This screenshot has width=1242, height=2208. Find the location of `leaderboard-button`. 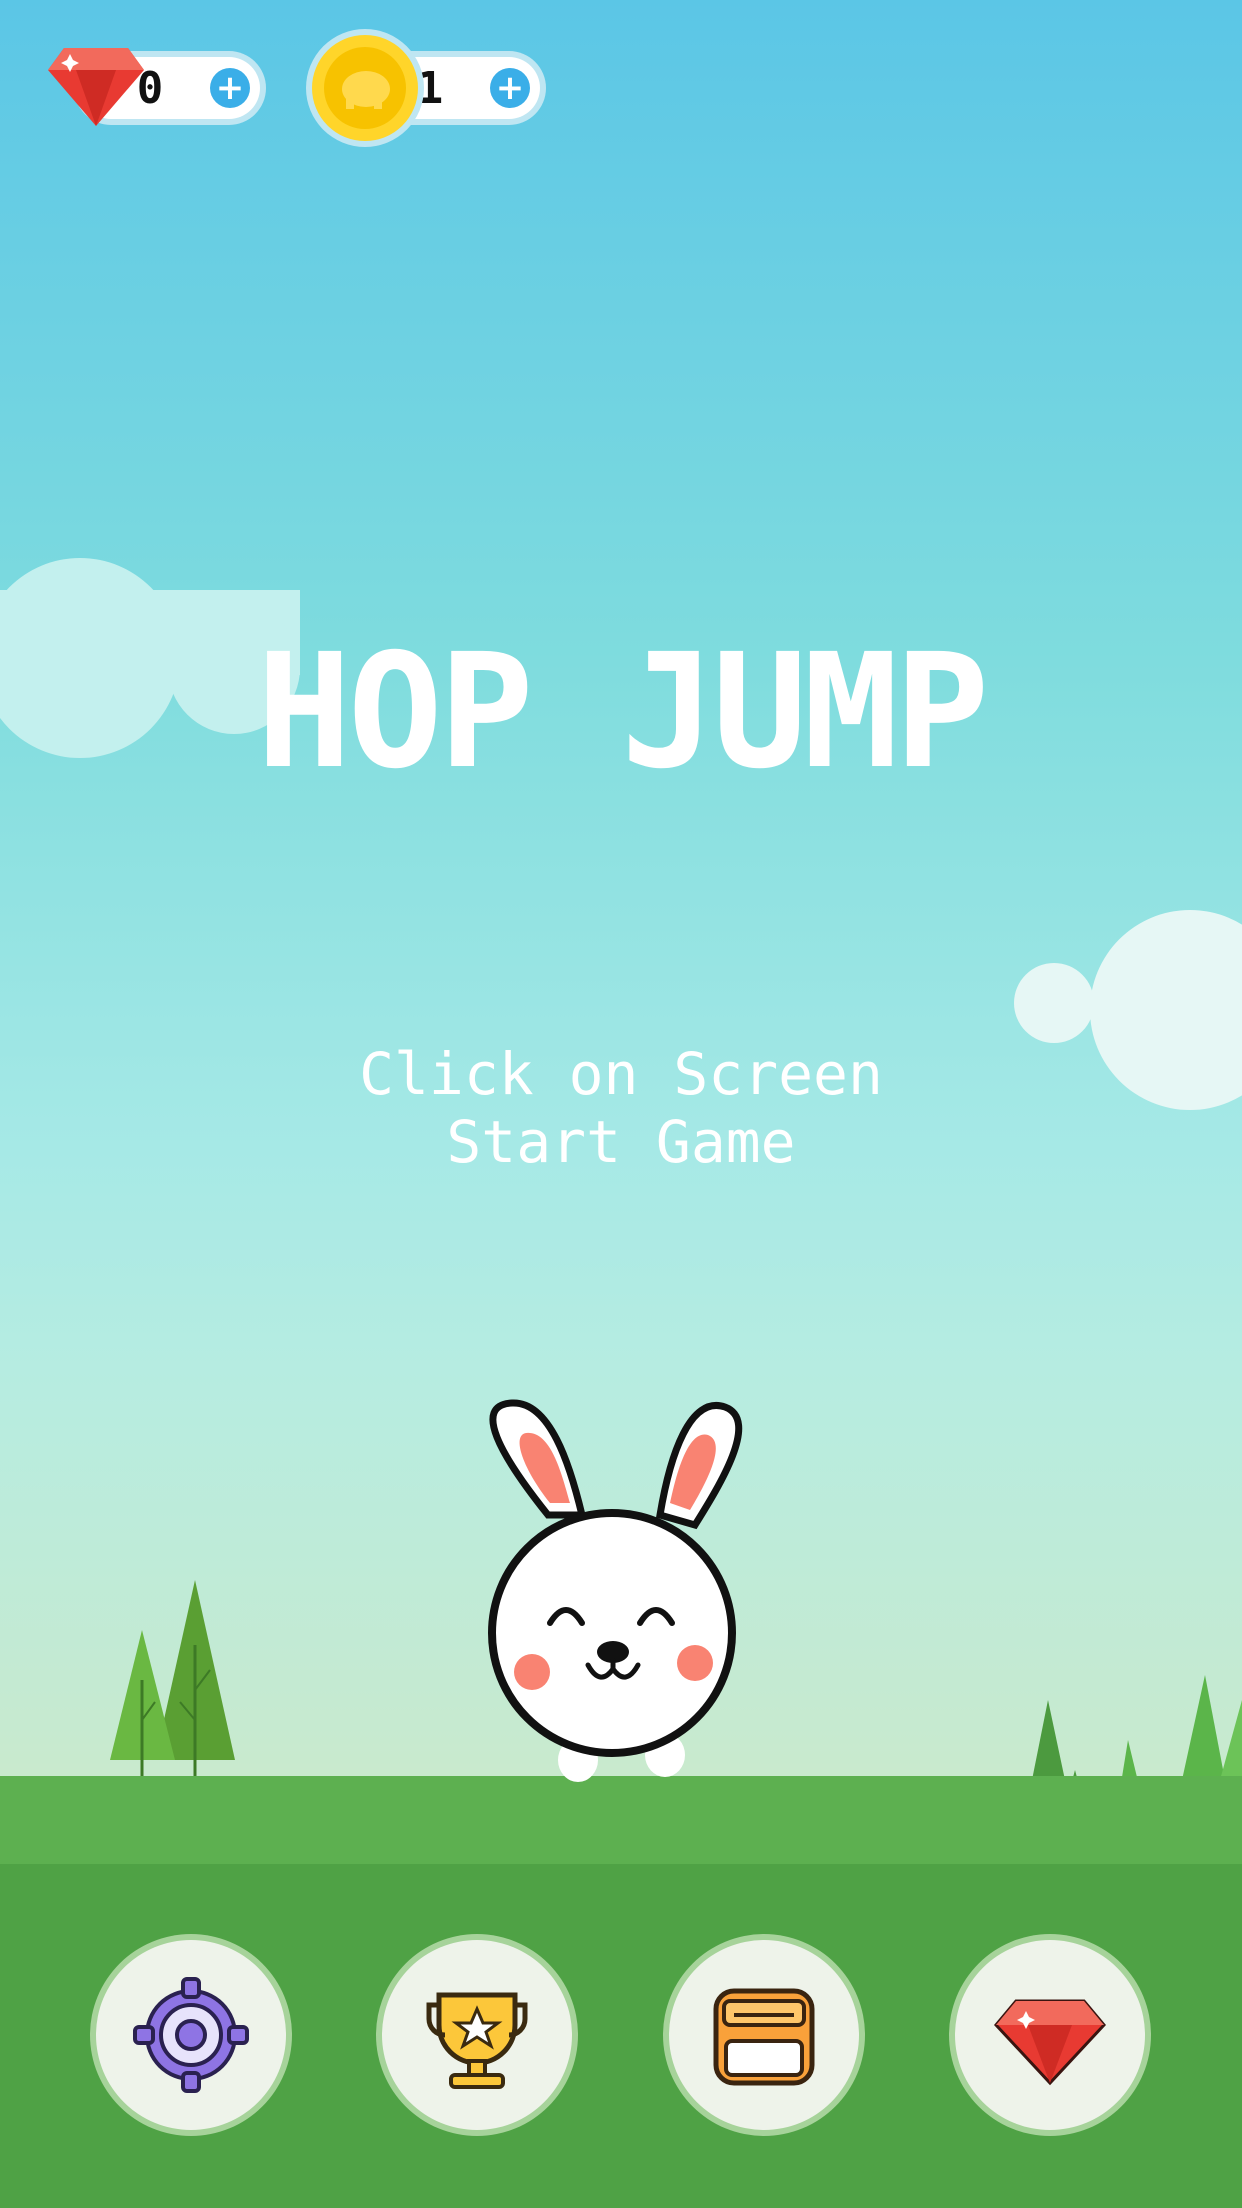

leaderboard-button is located at coordinates (477, 2035).